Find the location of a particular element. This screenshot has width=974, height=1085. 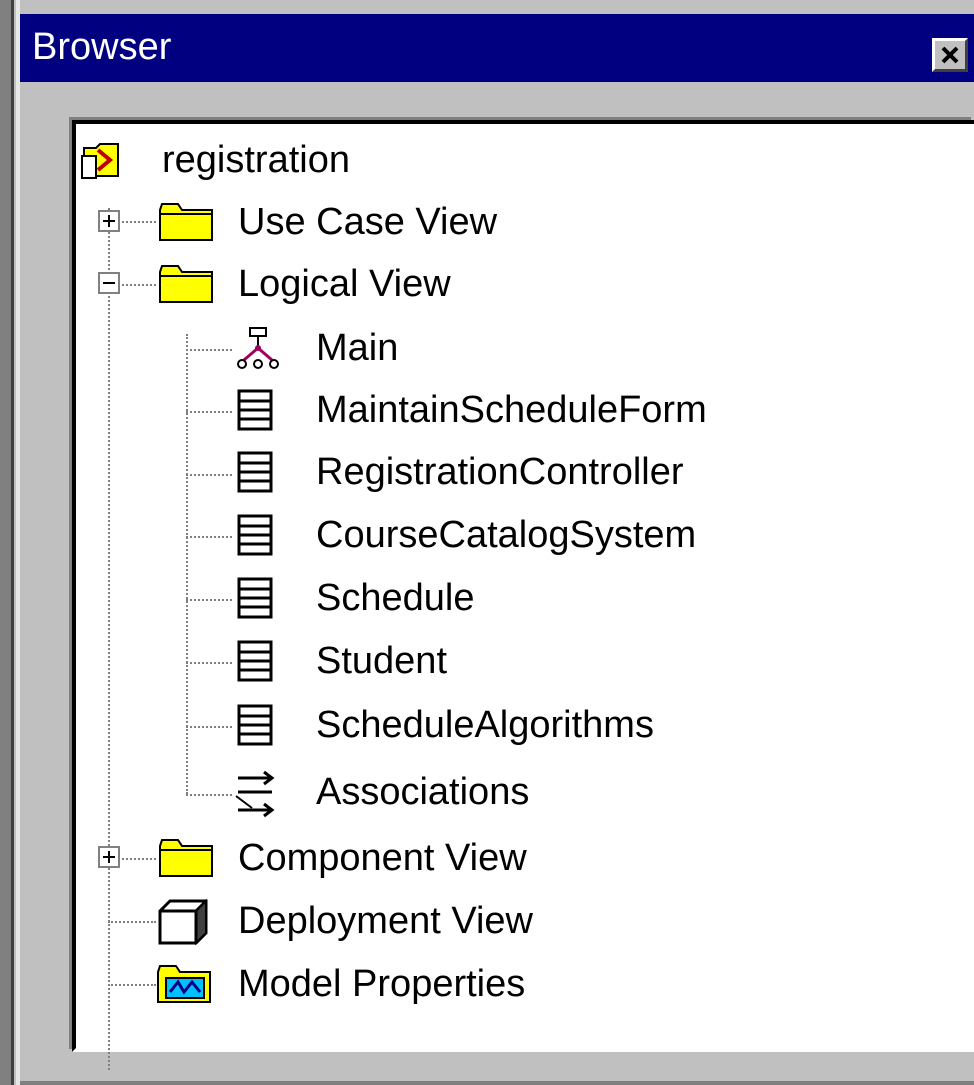

tree-item-label: Use Case View is located at coordinates (368, 222).